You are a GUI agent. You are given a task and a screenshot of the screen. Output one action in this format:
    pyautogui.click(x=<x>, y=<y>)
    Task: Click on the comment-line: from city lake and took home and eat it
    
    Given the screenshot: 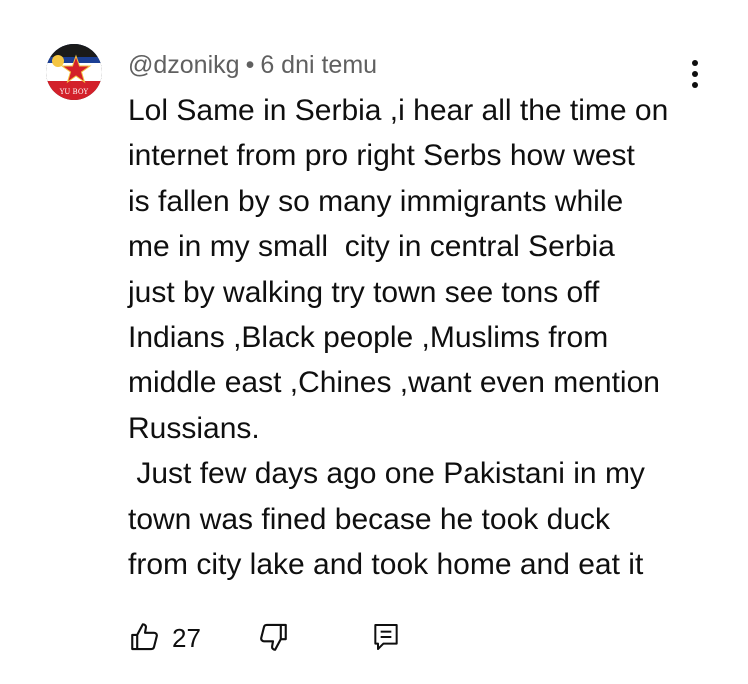 What is the action you would take?
    pyautogui.click(x=386, y=565)
    